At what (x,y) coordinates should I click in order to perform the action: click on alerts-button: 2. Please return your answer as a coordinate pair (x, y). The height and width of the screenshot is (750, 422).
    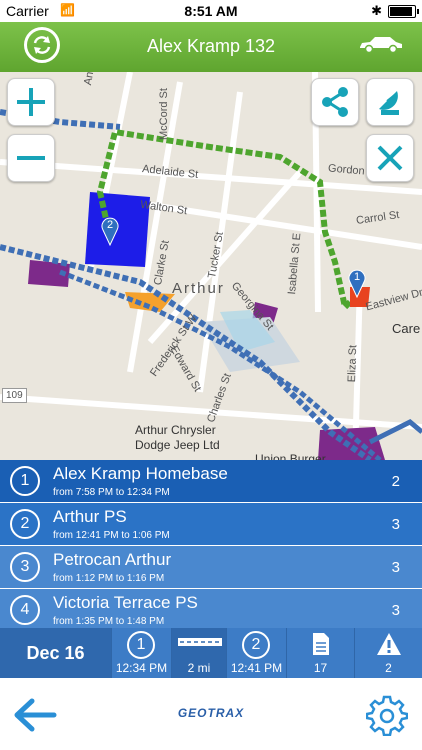
    Looking at the image, I should click on (388, 653).